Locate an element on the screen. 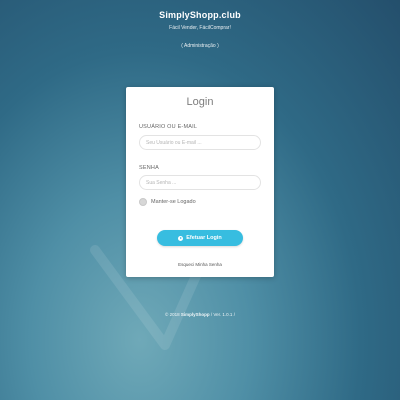  tagline: Fácil Vender, FácilComprar! is located at coordinates (200, 28).